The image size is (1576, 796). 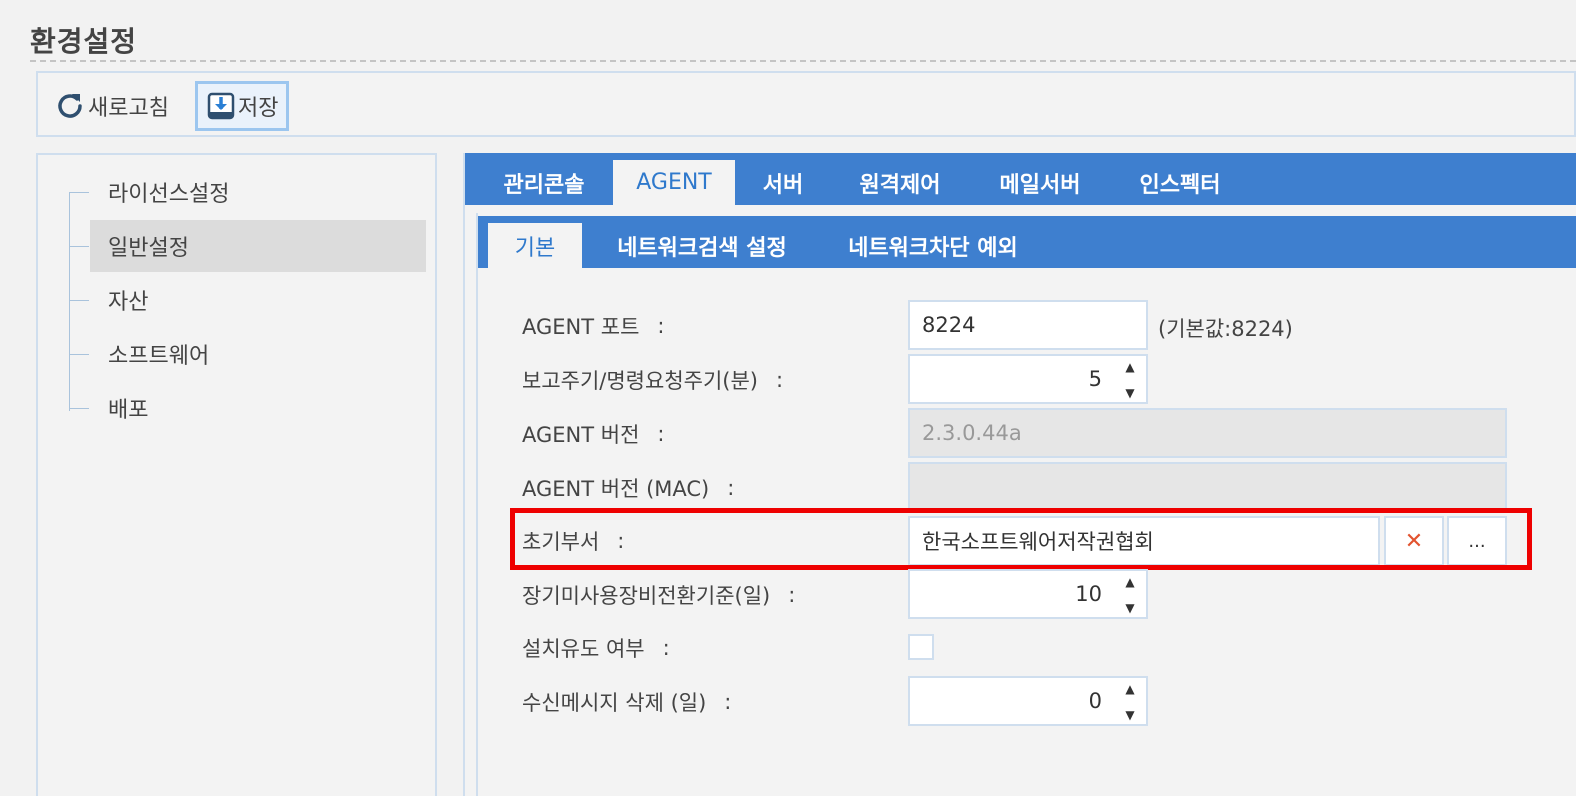 I want to click on tab-inspector: 인스펙터, so click(x=1180, y=182).